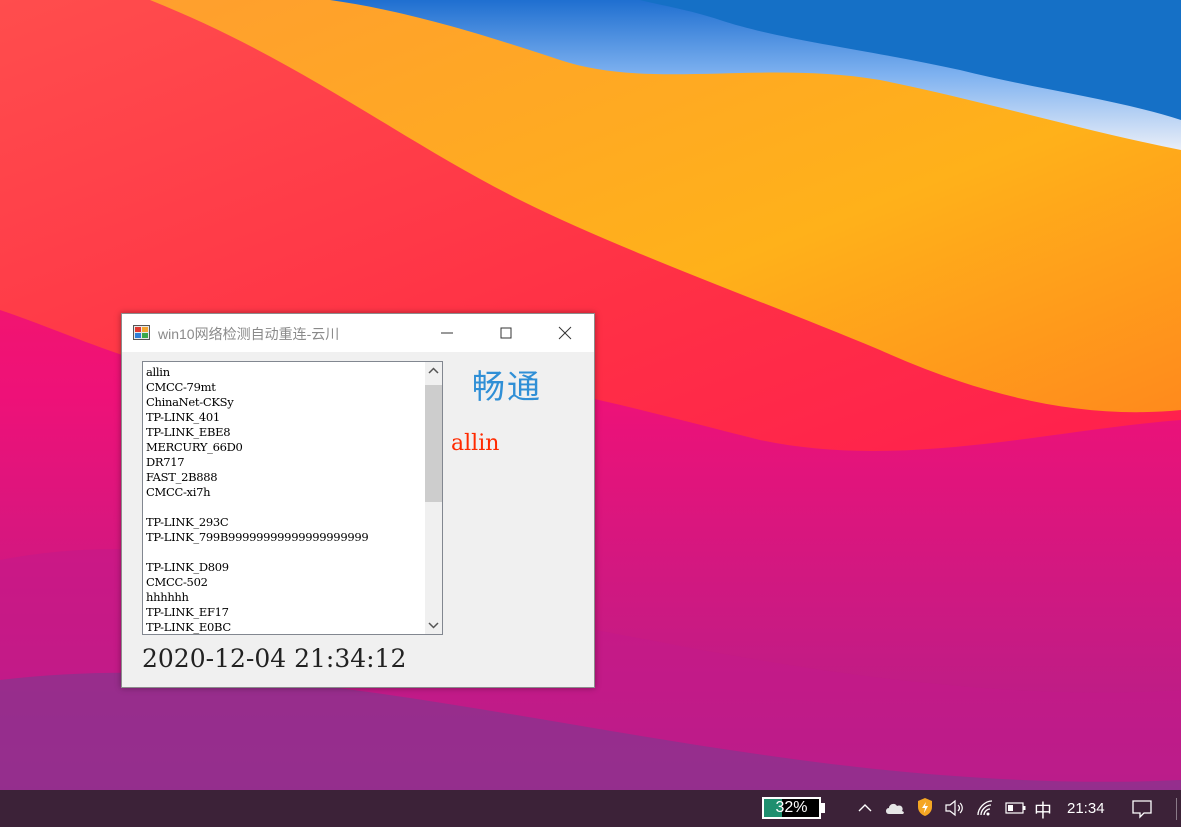  Describe the element at coordinates (141, 332) in the screenshot. I see `app-icon` at that location.